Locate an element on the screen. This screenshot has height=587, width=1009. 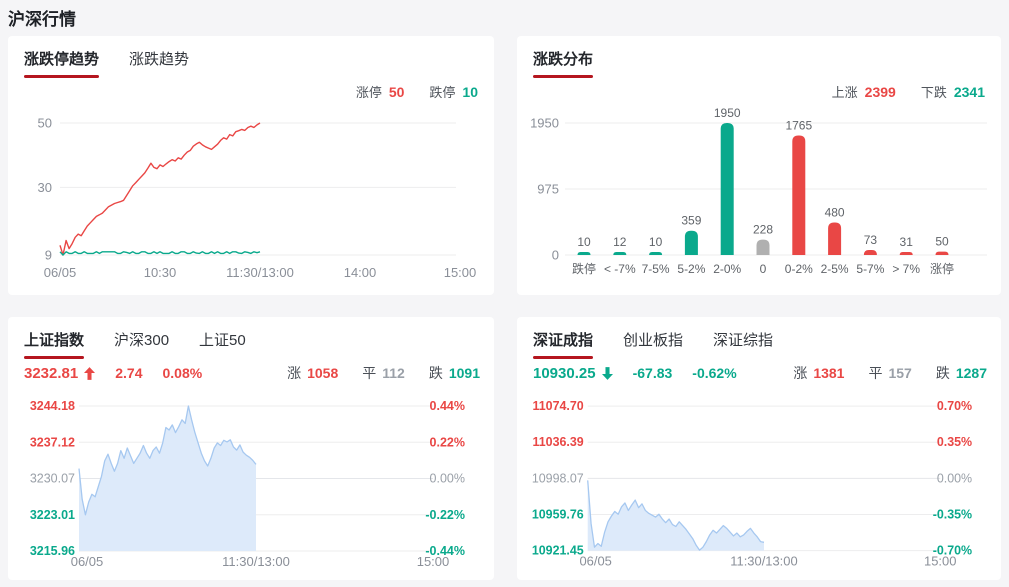
szse-unchanged-count: 平 157 is located at coordinates (890, 373).